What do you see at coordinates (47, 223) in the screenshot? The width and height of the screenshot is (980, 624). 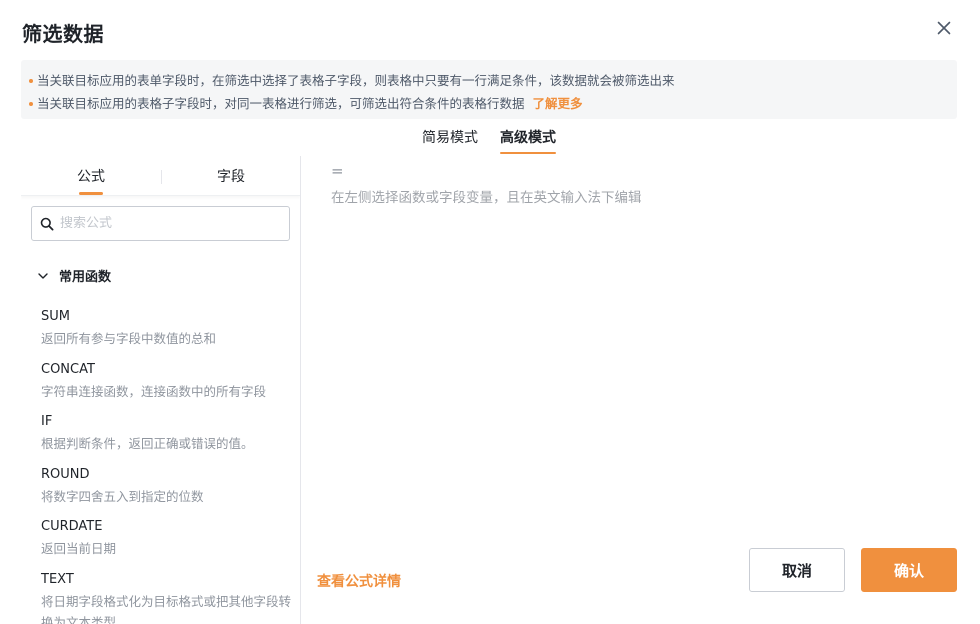 I see `search-icon` at bounding box center [47, 223].